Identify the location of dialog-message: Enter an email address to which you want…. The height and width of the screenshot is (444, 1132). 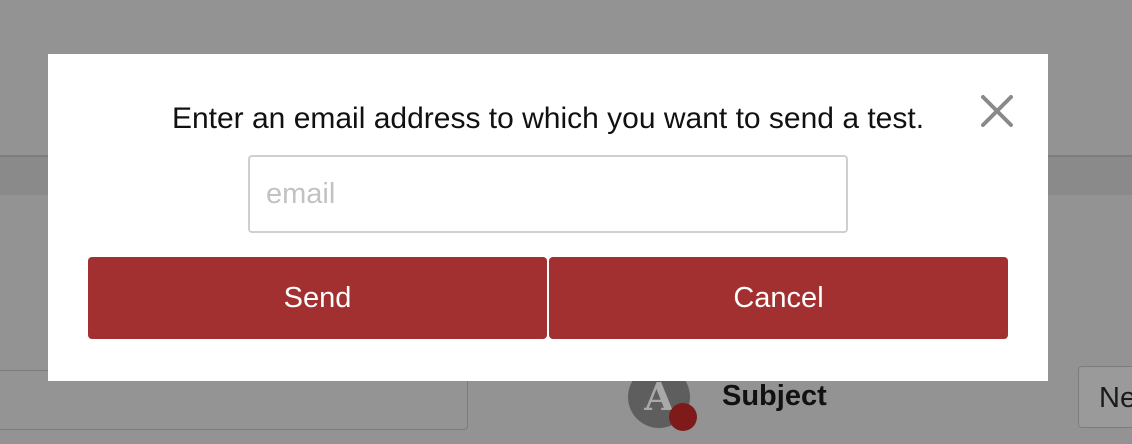
(548, 118).